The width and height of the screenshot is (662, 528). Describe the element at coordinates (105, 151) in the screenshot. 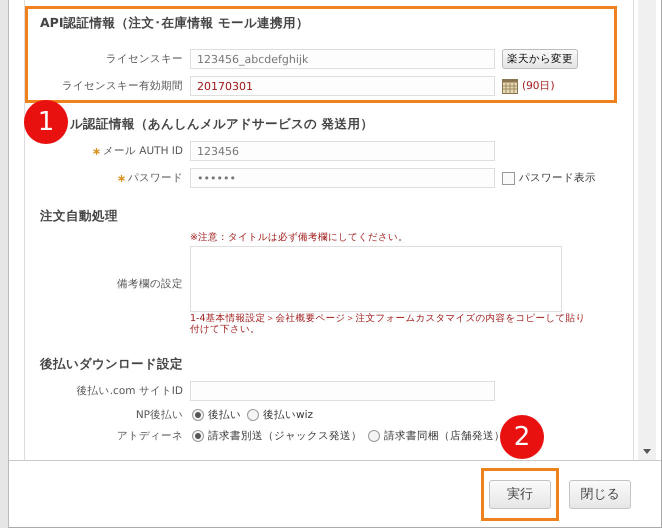

I see `field-label: メール AUTH ID` at that location.